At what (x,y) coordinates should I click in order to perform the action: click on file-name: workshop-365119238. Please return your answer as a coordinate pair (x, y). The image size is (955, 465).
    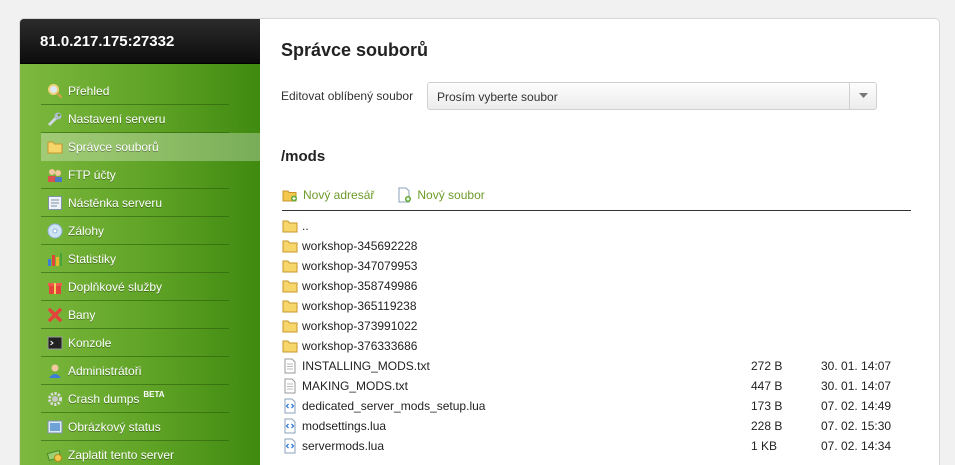
    Looking at the image, I should click on (359, 306).